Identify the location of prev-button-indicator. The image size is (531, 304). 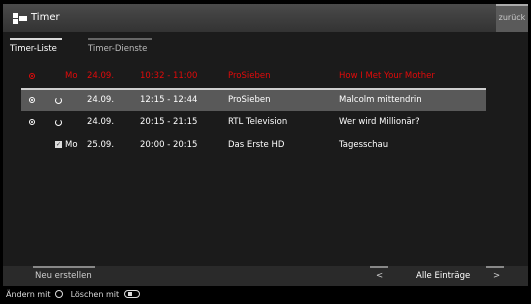
(379, 267).